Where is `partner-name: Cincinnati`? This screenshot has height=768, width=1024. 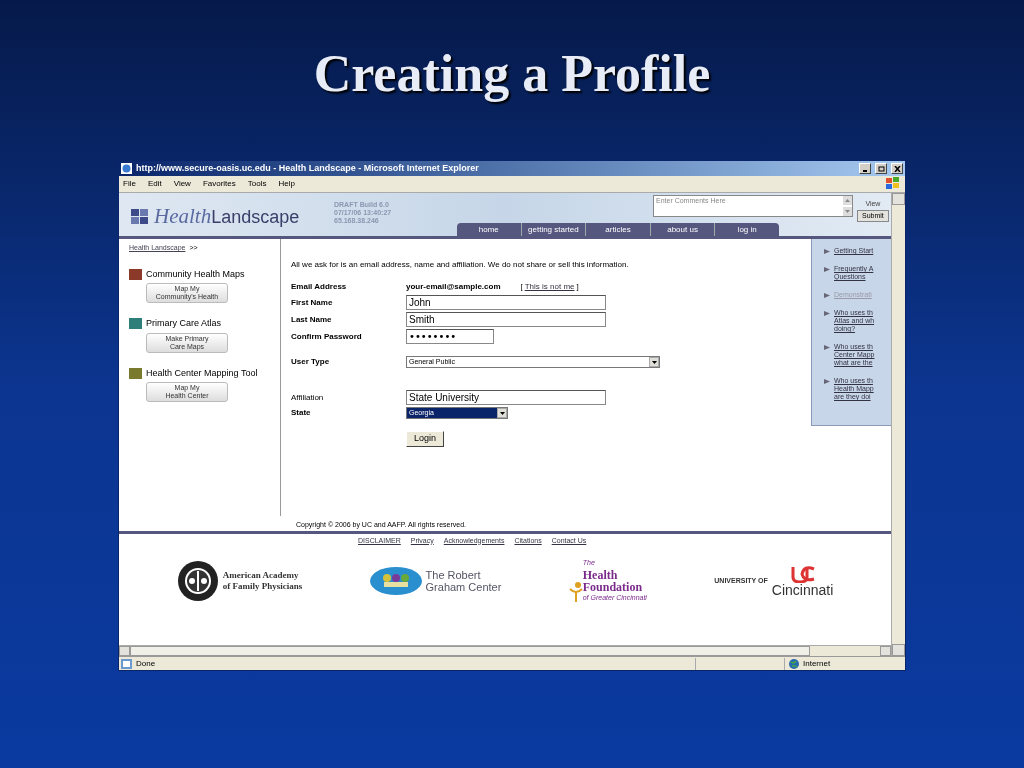 partner-name: Cincinnati is located at coordinates (802, 589).